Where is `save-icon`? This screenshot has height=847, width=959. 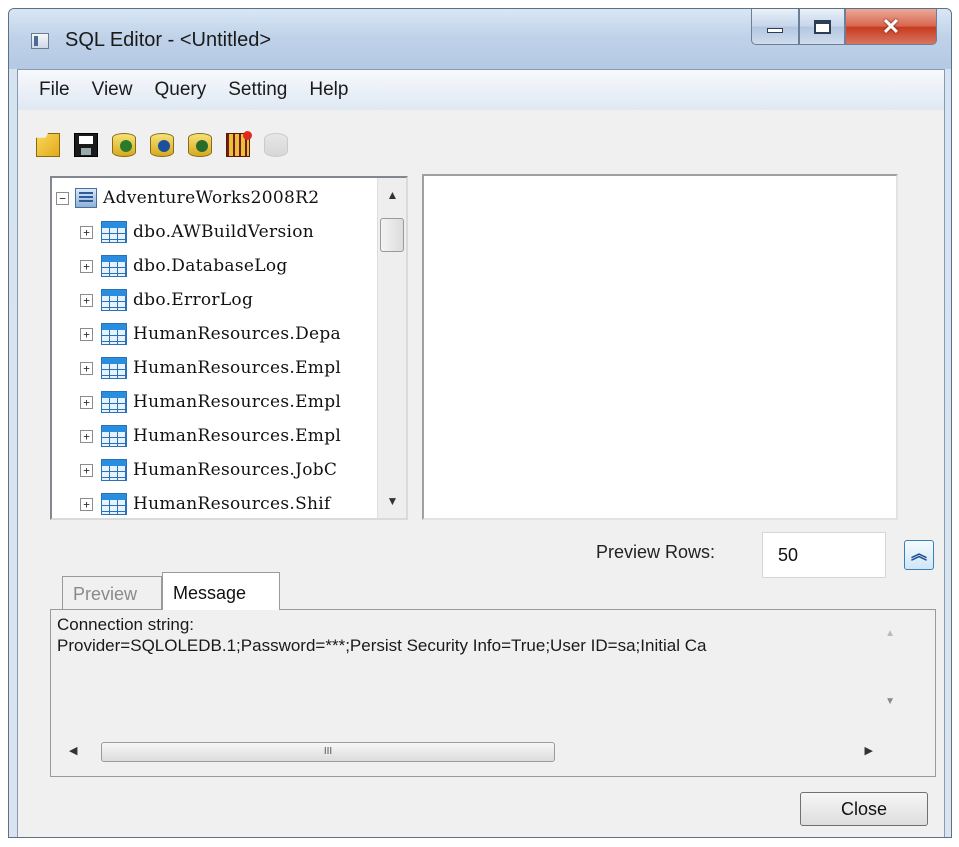
save-icon is located at coordinates (86, 145).